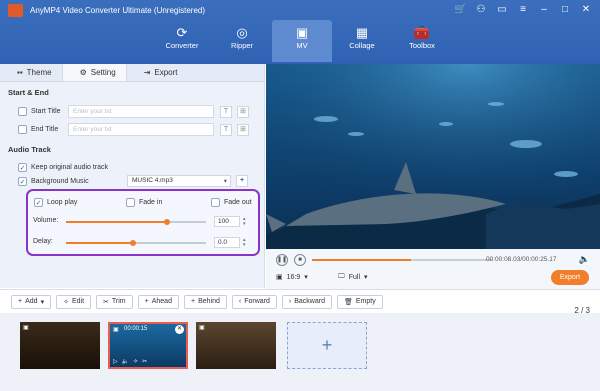  I want to click on end-title-label: End Title, so click(45, 129).